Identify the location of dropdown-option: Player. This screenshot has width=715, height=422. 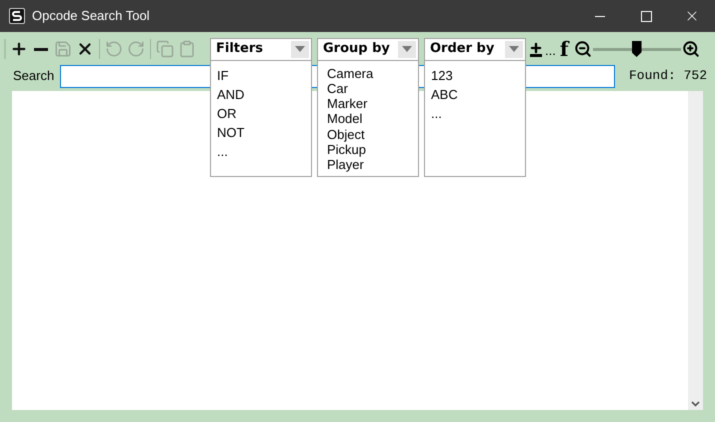
(368, 165).